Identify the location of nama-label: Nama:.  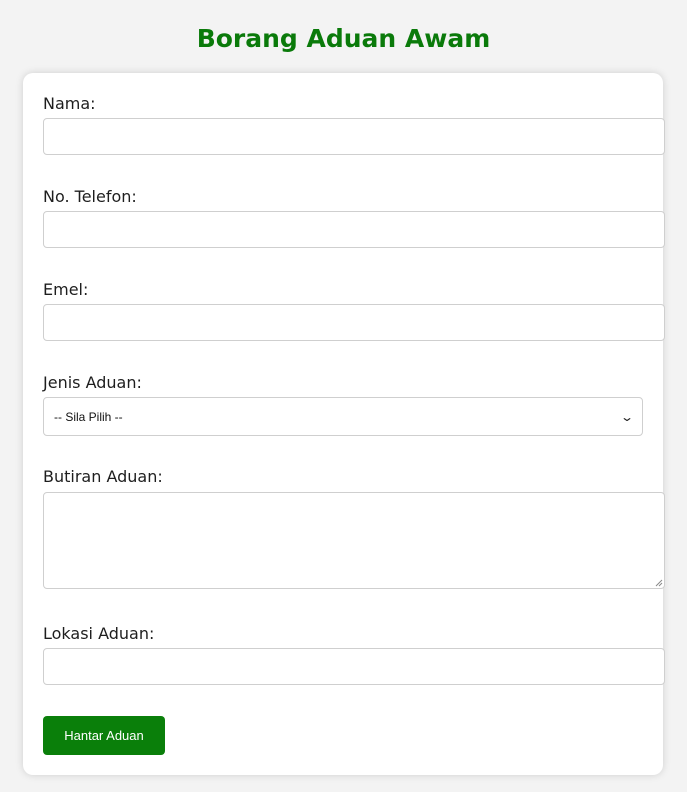
(69, 103).